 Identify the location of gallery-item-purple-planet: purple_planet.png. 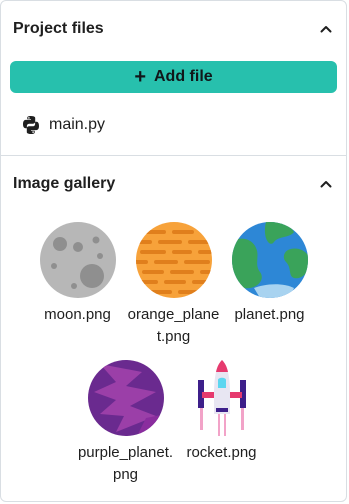
(126, 418).